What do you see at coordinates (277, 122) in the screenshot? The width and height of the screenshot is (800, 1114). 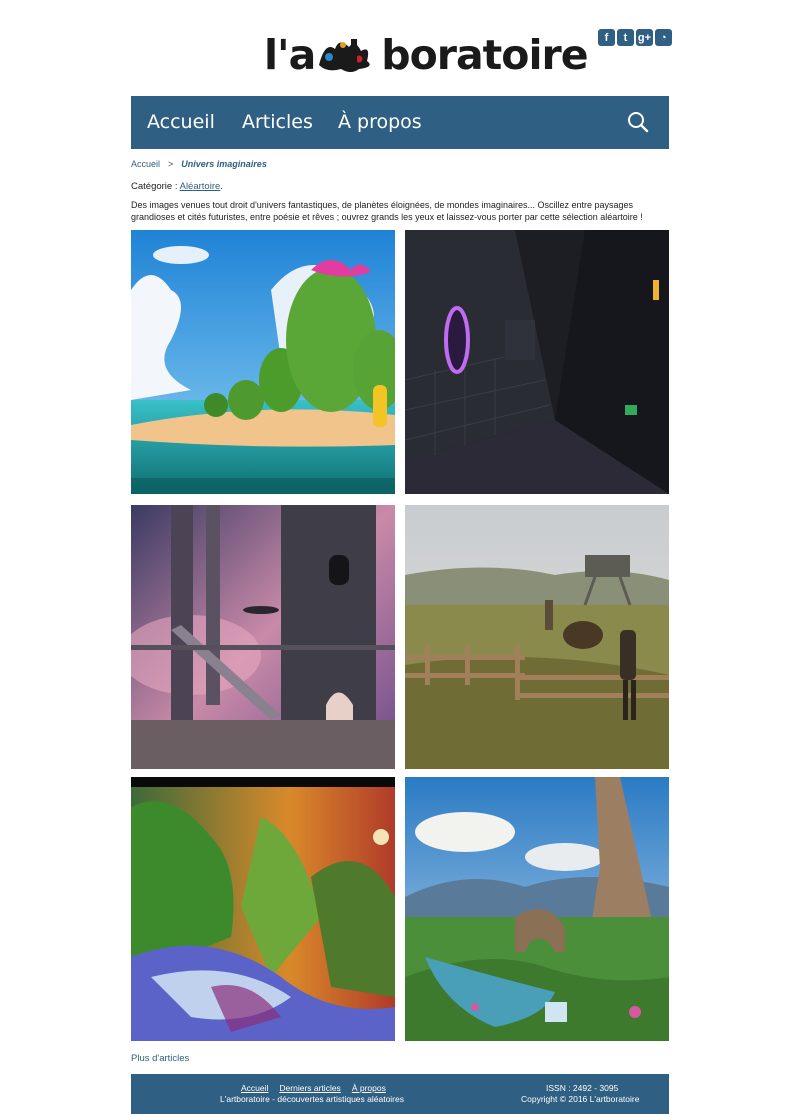 I see `nav-item-articles: Articles` at bounding box center [277, 122].